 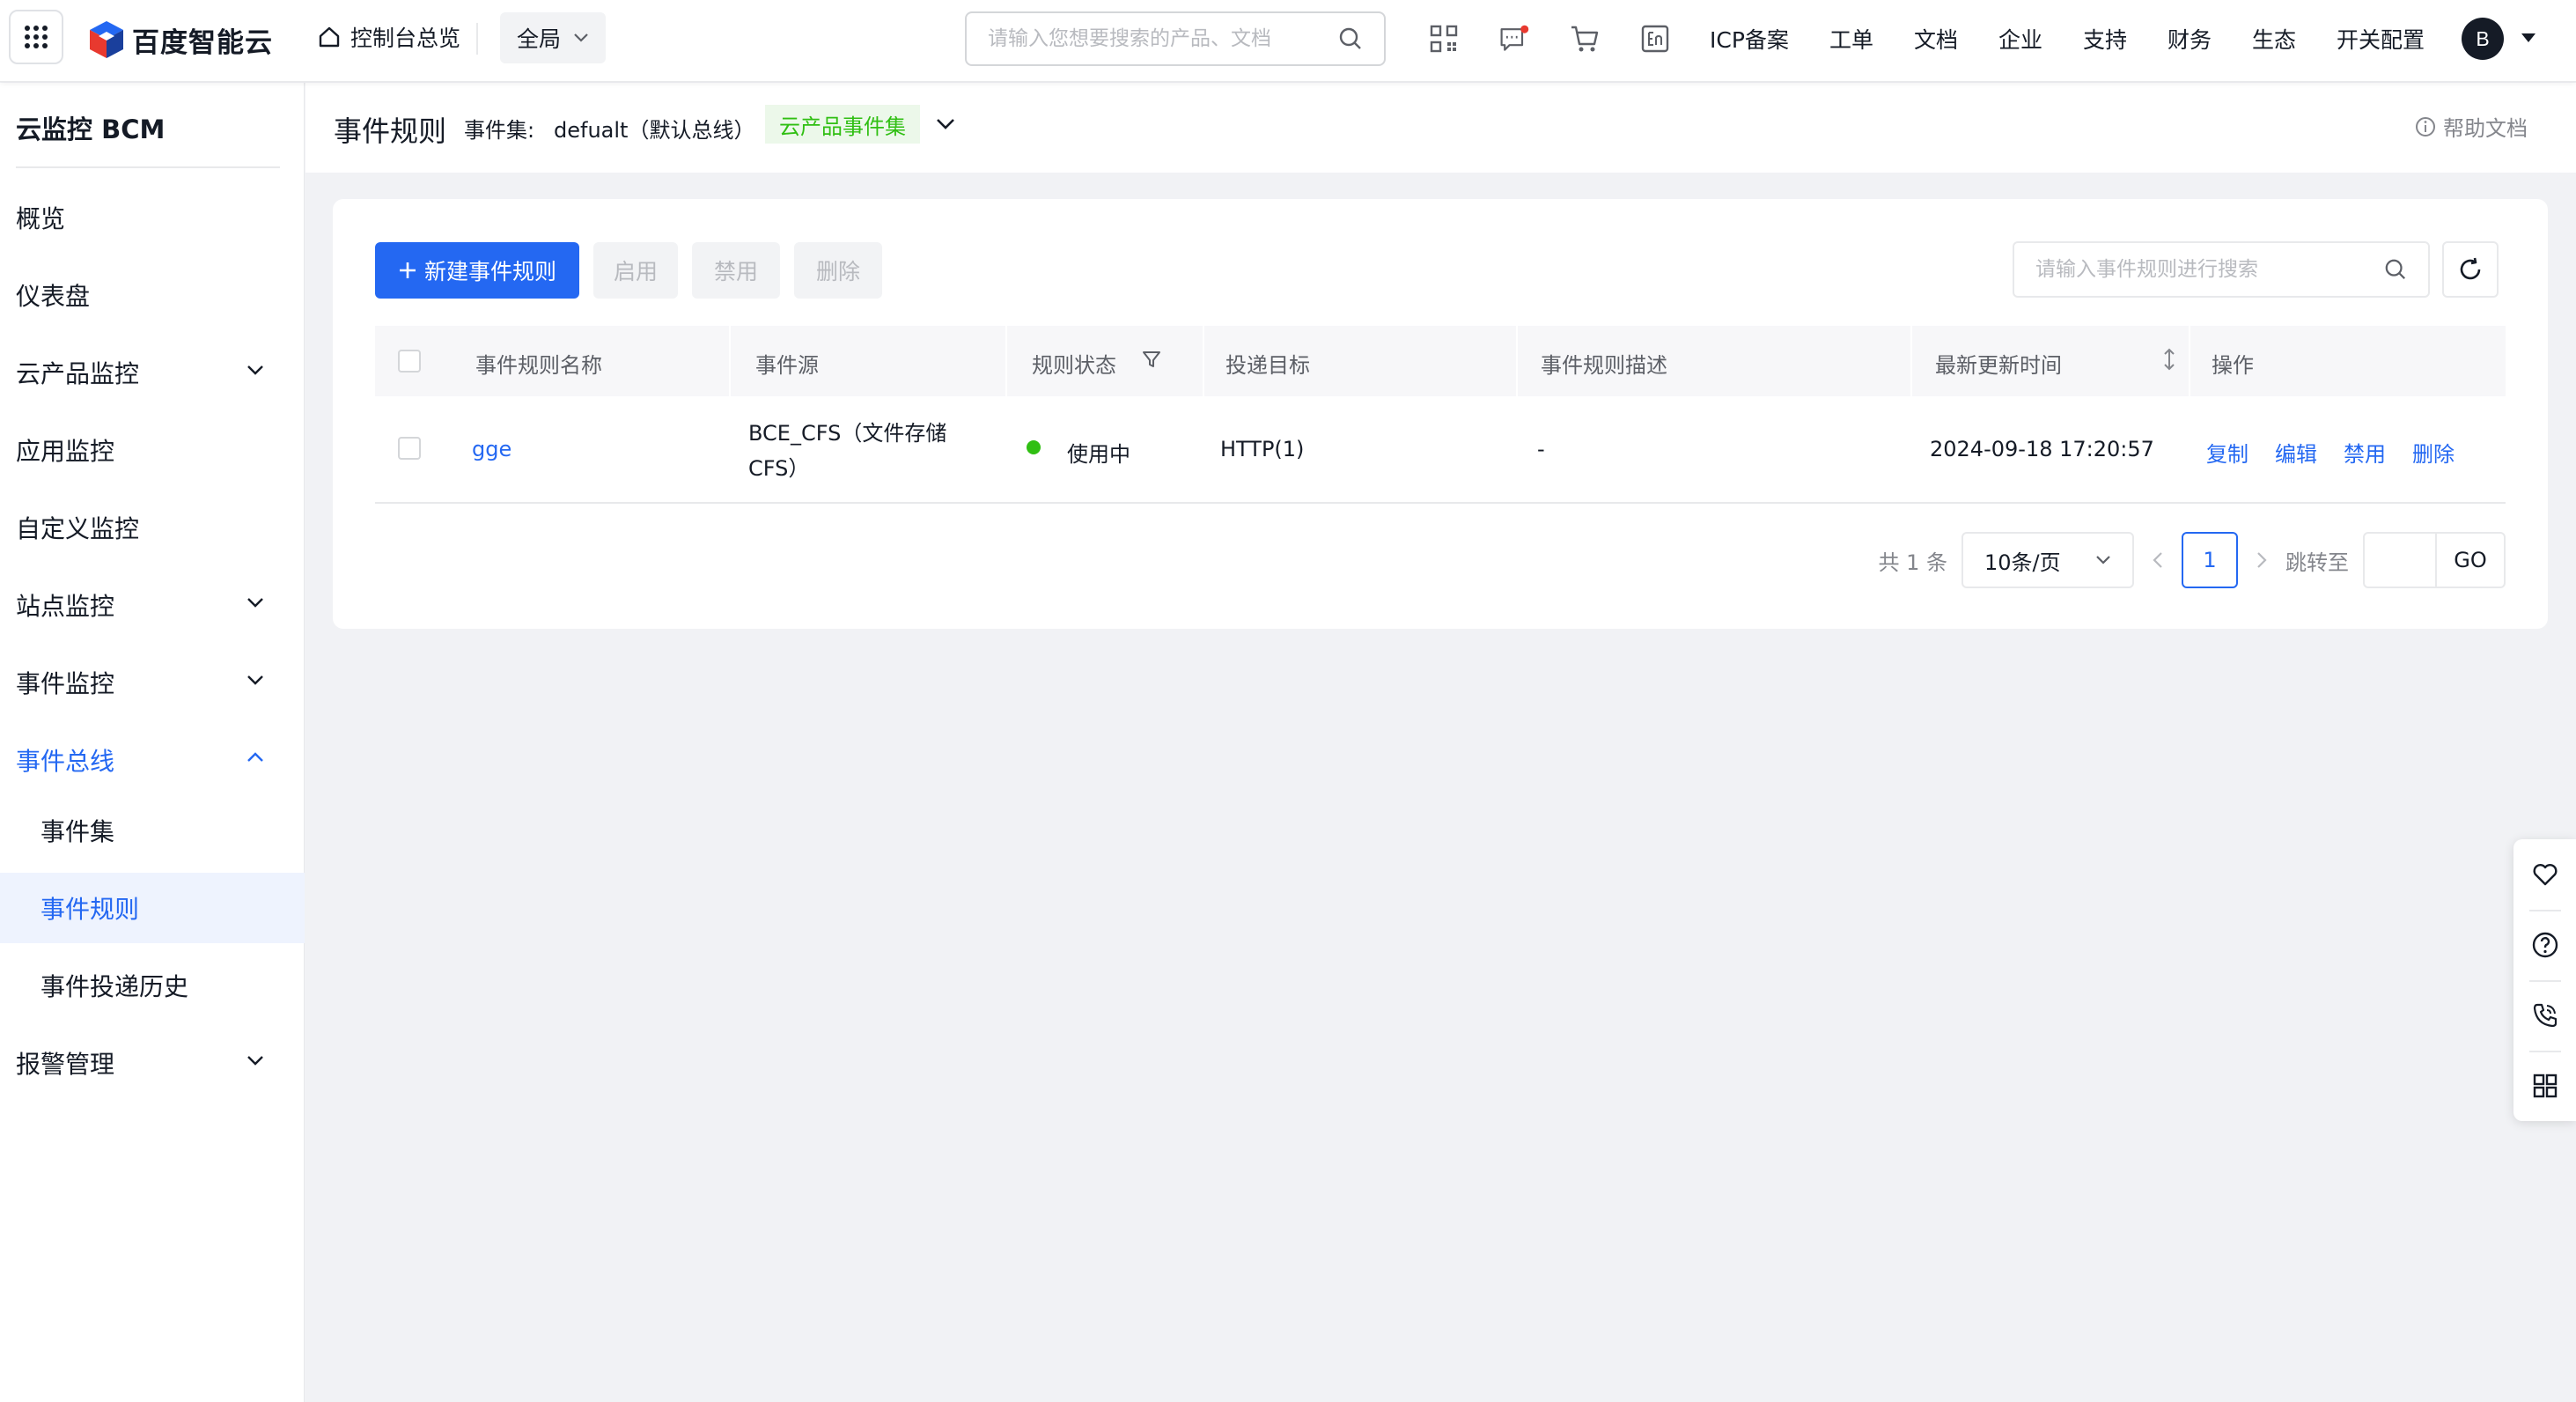 I want to click on grid-icon, so click(x=36, y=37).